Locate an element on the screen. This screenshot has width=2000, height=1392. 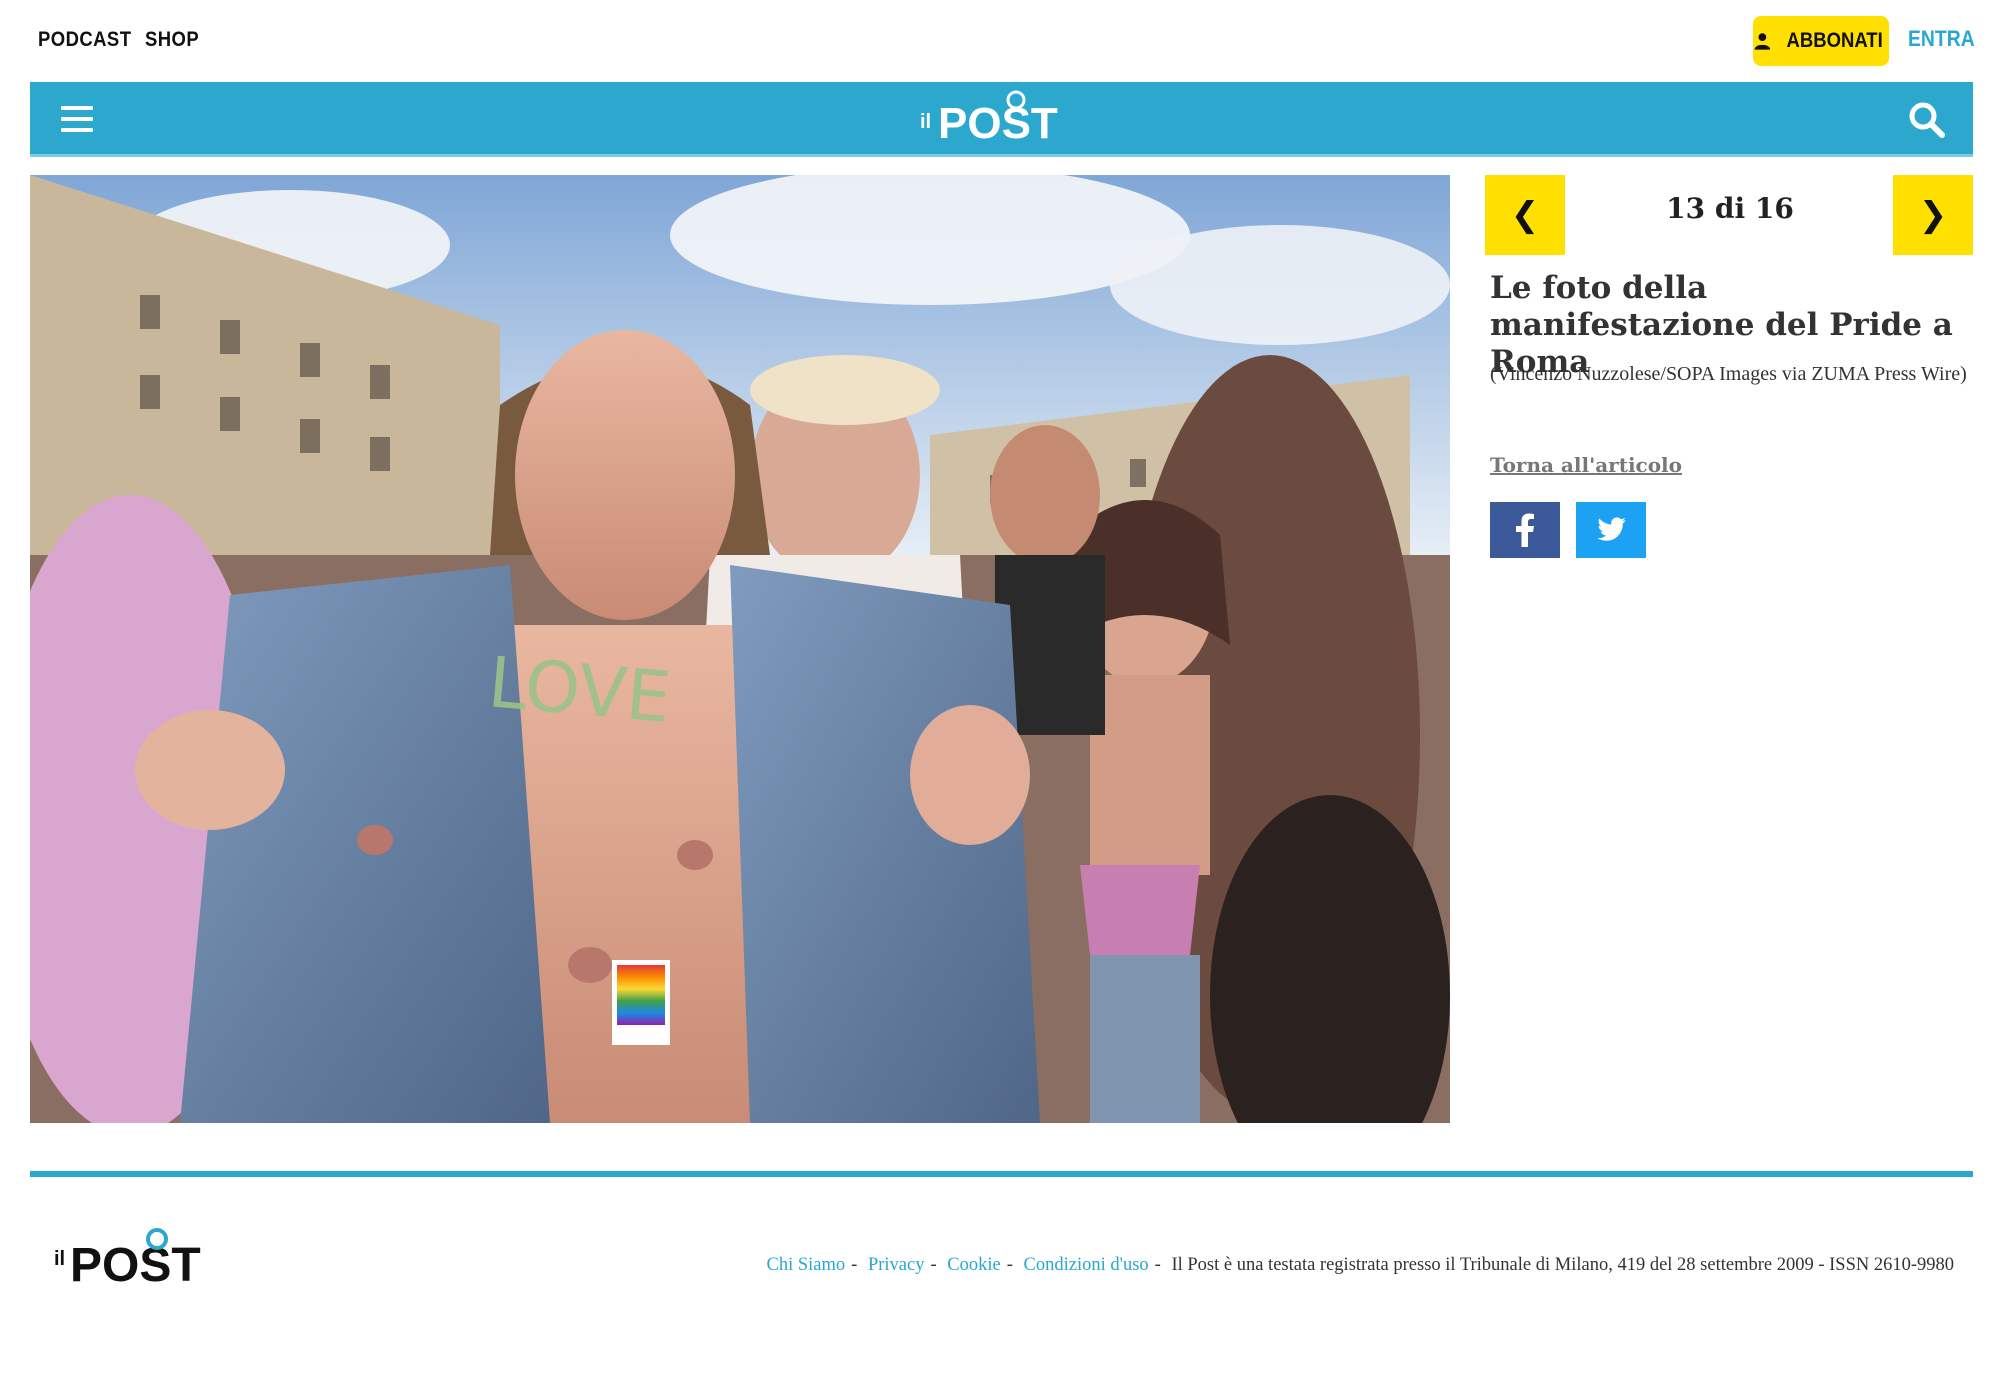
footer-link-chi-siamo: Chi Siamo is located at coordinates (806, 1265).